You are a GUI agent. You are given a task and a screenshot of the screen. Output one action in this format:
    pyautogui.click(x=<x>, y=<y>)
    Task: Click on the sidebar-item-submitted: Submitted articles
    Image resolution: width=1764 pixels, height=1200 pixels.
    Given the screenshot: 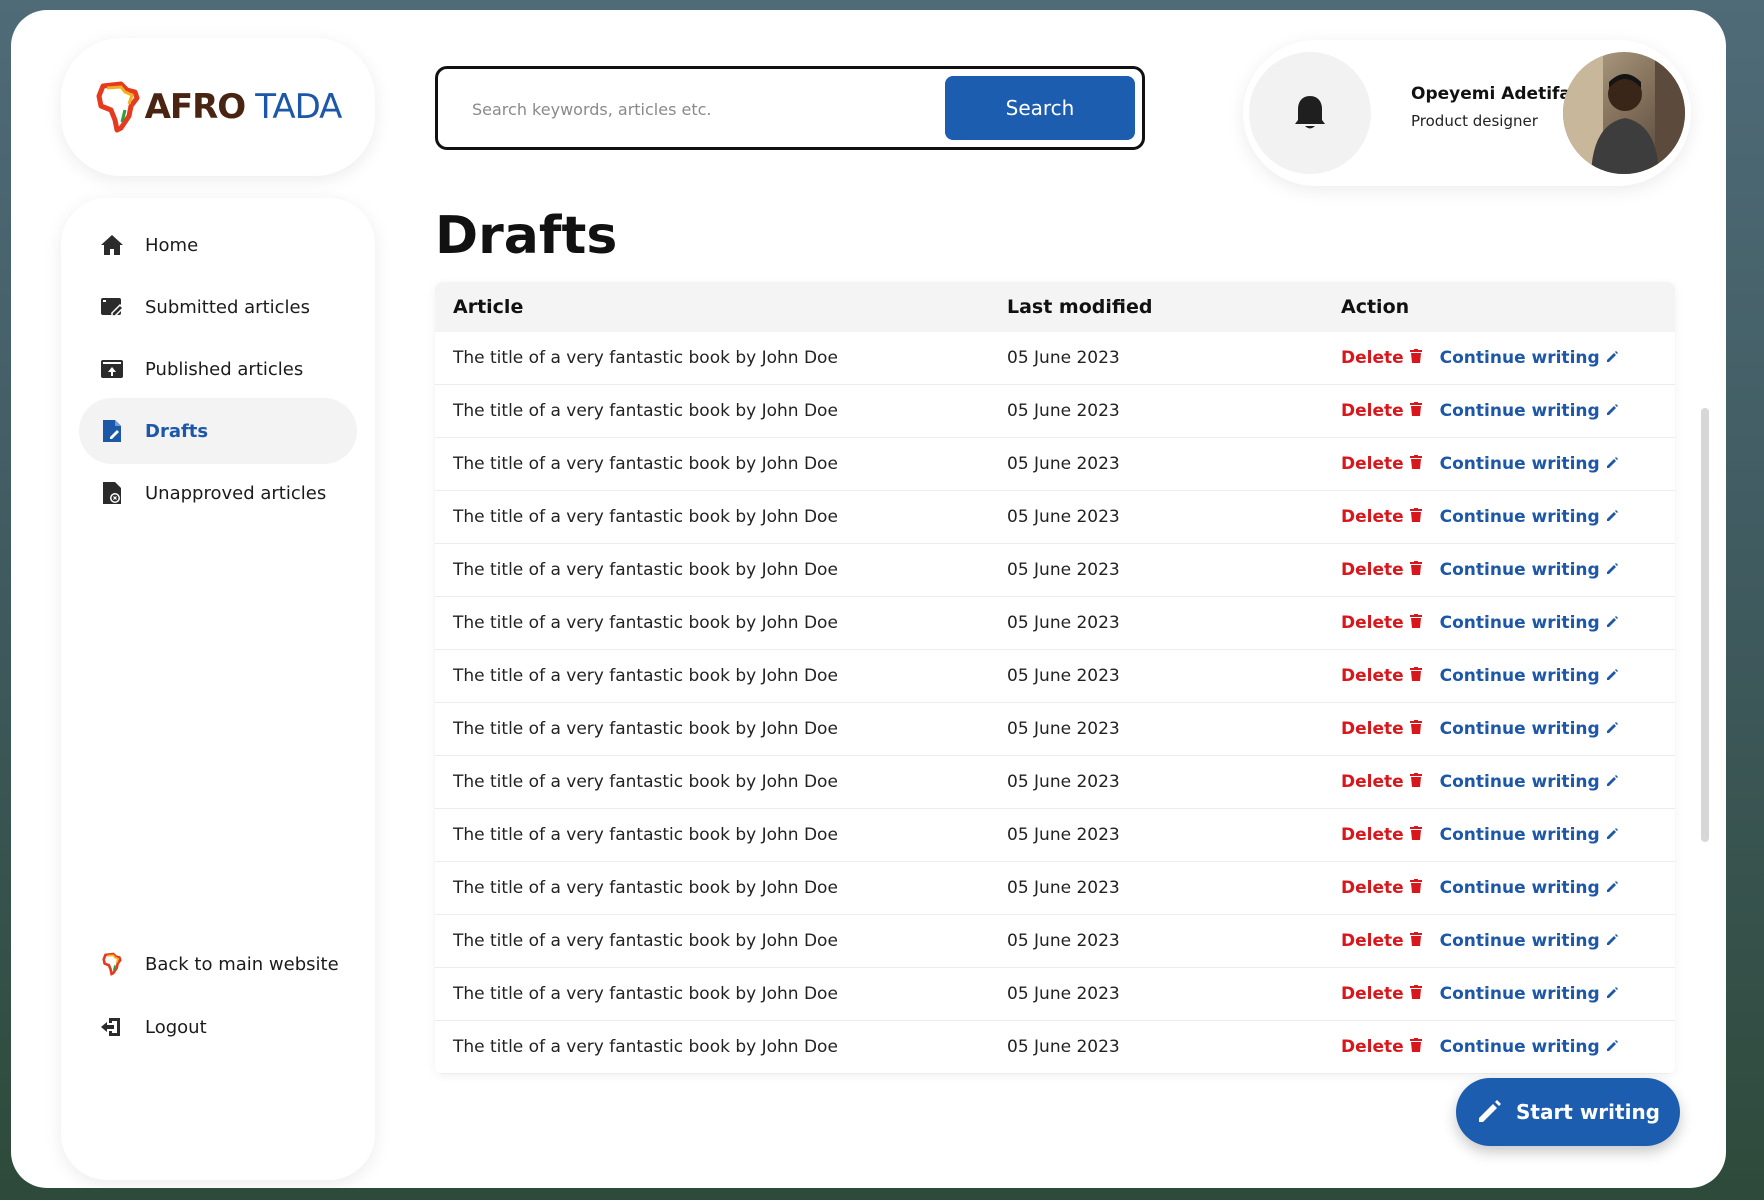 What is the action you would take?
    pyautogui.click(x=218, y=307)
    